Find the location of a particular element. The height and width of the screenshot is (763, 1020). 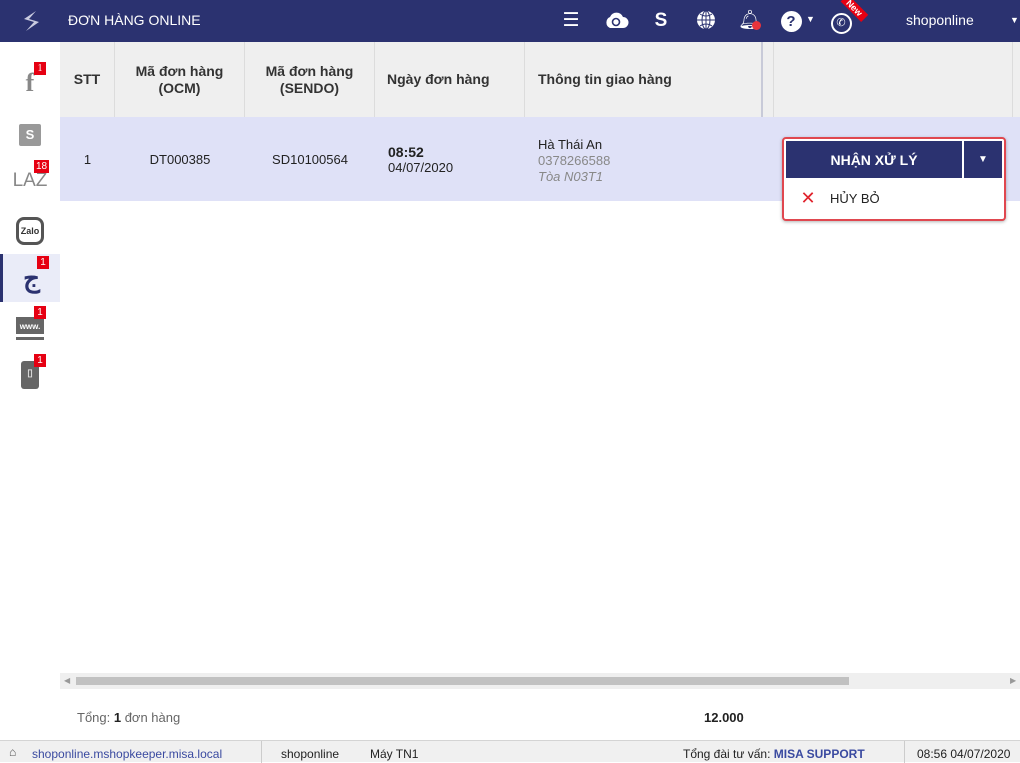

sidebar-item-mobile: ▯ 1 is located at coordinates (30, 375).